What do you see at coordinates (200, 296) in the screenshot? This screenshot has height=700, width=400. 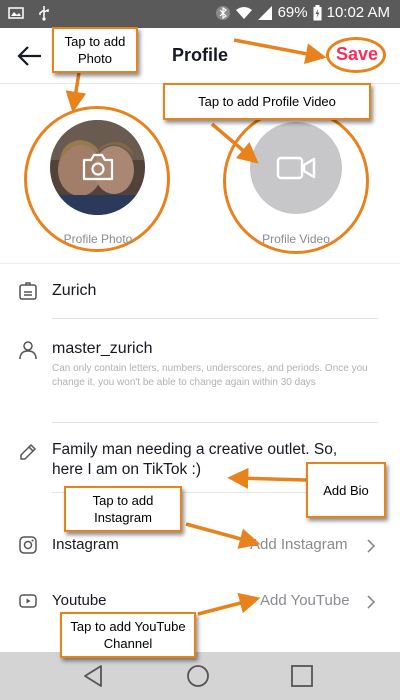 I see `name-field-row: Zurich` at bounding box center [200, 296].